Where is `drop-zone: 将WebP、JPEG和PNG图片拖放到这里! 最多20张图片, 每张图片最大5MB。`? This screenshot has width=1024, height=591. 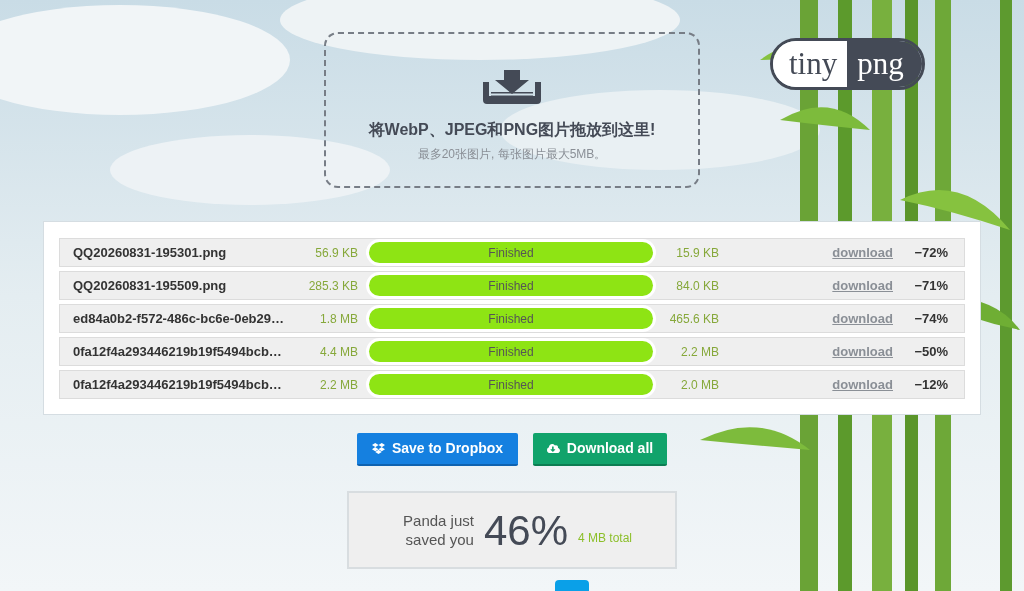
drop-zone: 将WebP、JPEG和PNG图片拖放到这里! 最多20张图片, 每张图片最大5MB。 is located at coordinates (512, 110).